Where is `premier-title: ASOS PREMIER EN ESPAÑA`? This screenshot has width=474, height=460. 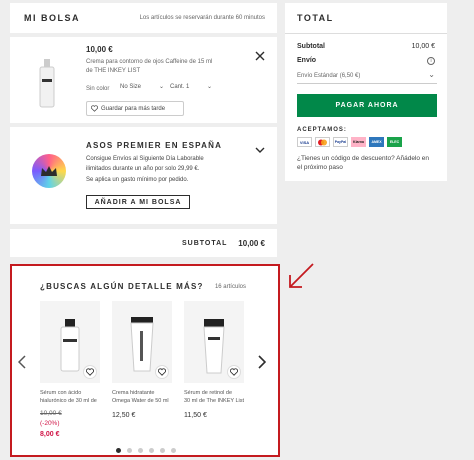
premier-title: ASOS PREMIER EN ESPAÑA is located at coordinates (154, 145).